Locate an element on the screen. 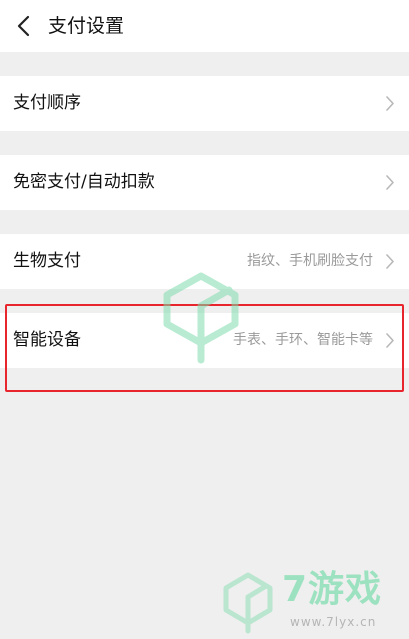 This screenshot has width=409, height=639. watermark-brand-text: 7游戏 is located at coordinates (332, 589).